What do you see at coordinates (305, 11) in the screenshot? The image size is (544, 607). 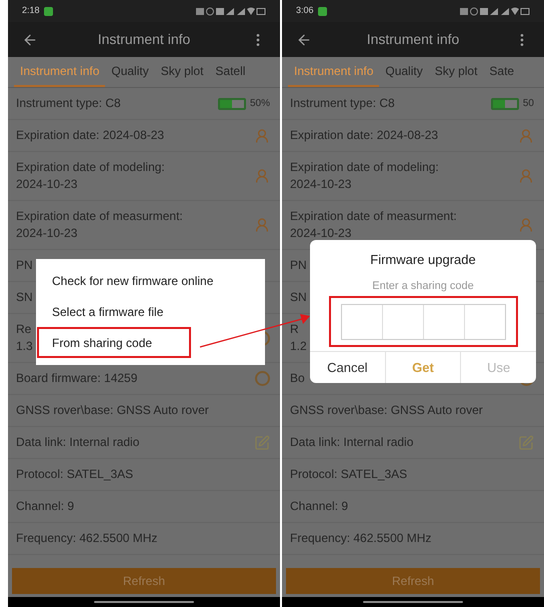 I see `status-time: 3:06` at bounding box center [305, 11].